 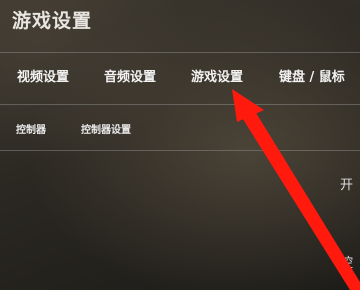 I want to click on sub-tabs: 控制器 控制器设置, so click(x=180, y=130).